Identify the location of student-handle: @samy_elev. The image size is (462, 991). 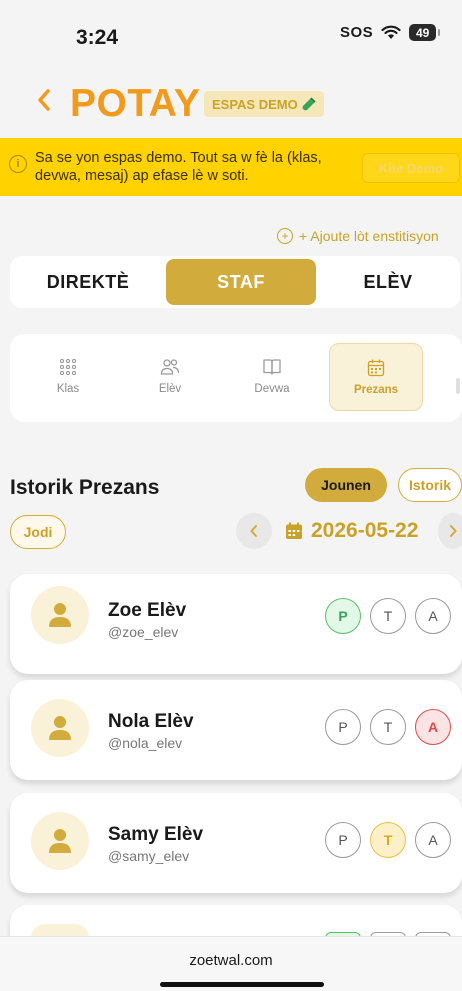
(149, 856).